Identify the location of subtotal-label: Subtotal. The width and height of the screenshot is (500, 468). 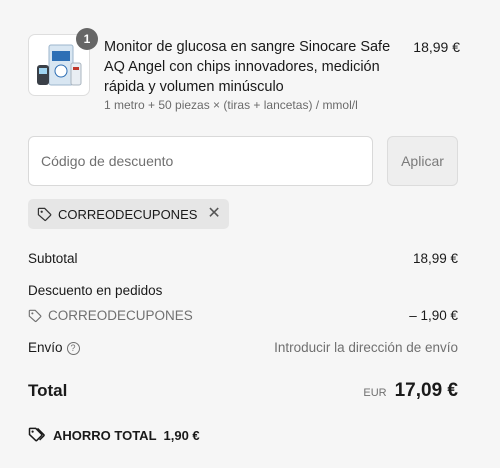
(53, 258).